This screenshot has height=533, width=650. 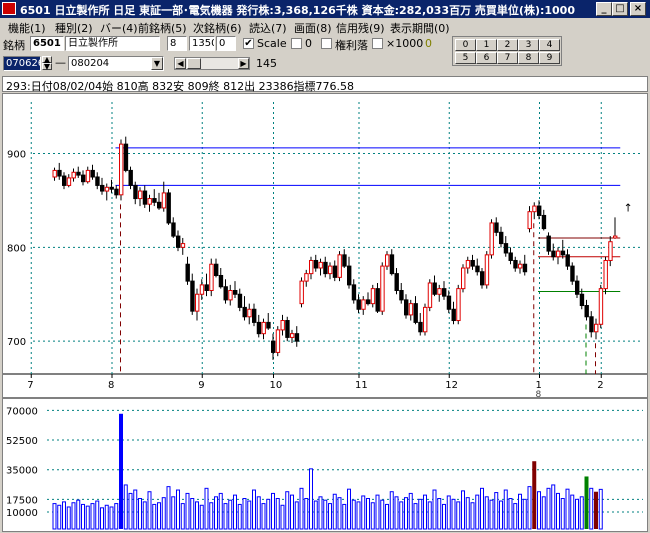 I want to click on menu-next-stock: 次銘柄(6), so click(x=217, y=28).